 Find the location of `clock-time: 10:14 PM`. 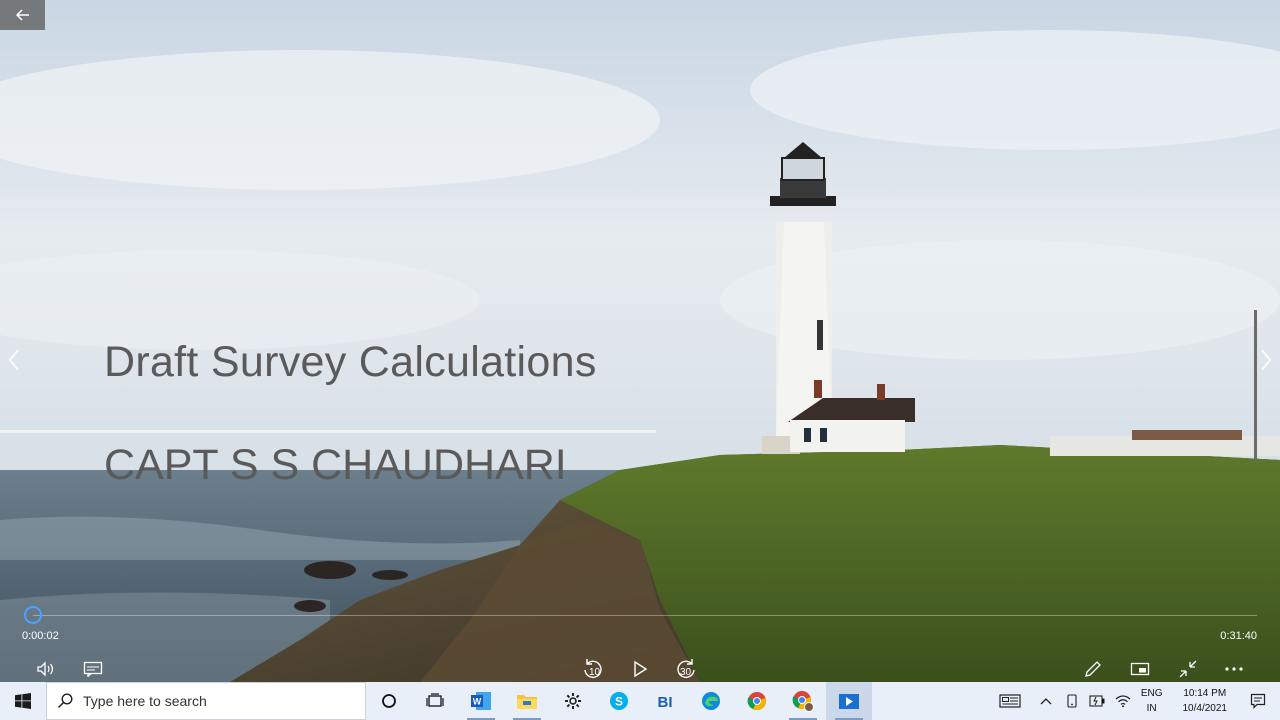

clock-time: 10:14 PM is located at coordinates (1205, 693).